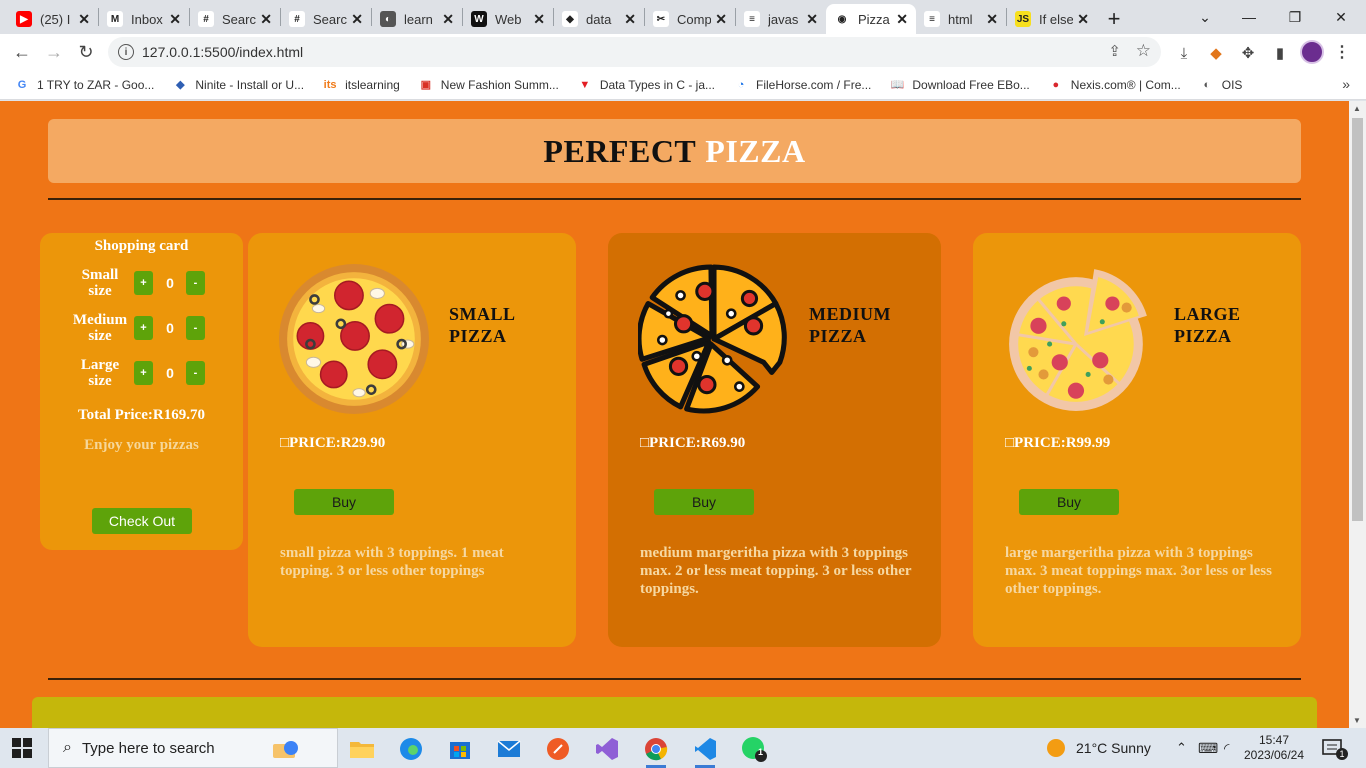 The height and width of the screenshot is (768, 1366). What do you see at coordinates (170, 283) in the screenshot?
I see `small-quantity: 0` at bounding box center [170, 283].